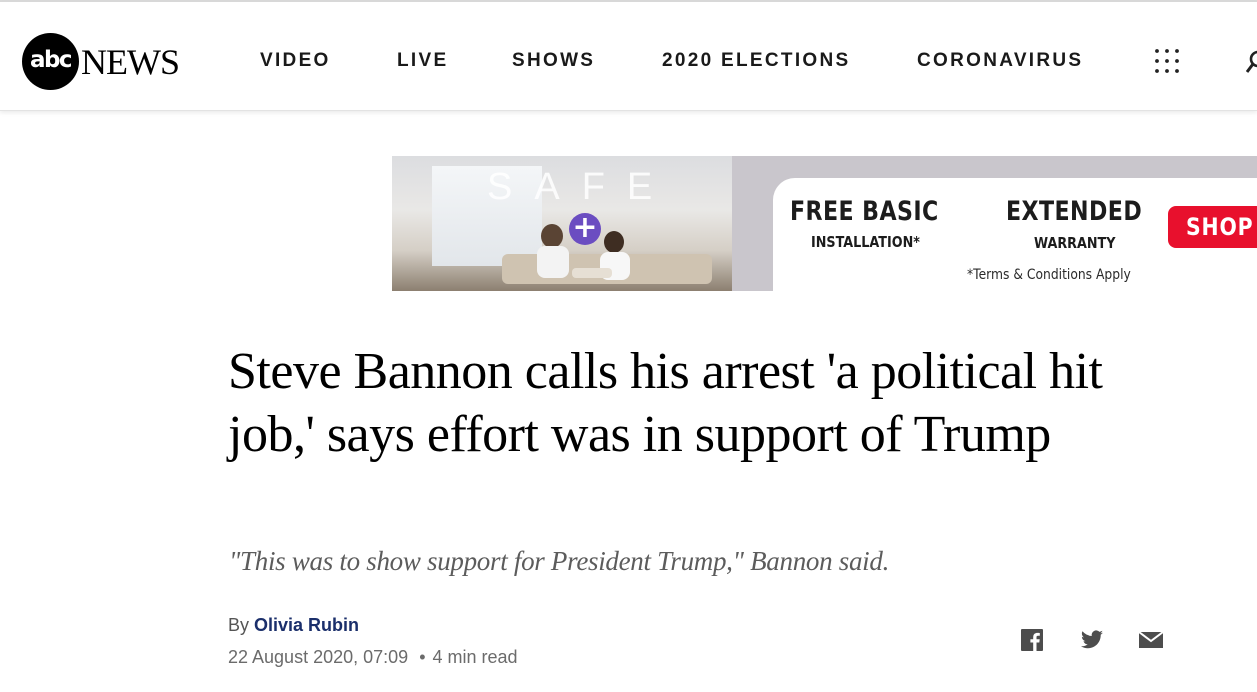 The image size is (1257, 692). I want to click on ad-shop-now-button: SHOP N, so click(1212, 227).